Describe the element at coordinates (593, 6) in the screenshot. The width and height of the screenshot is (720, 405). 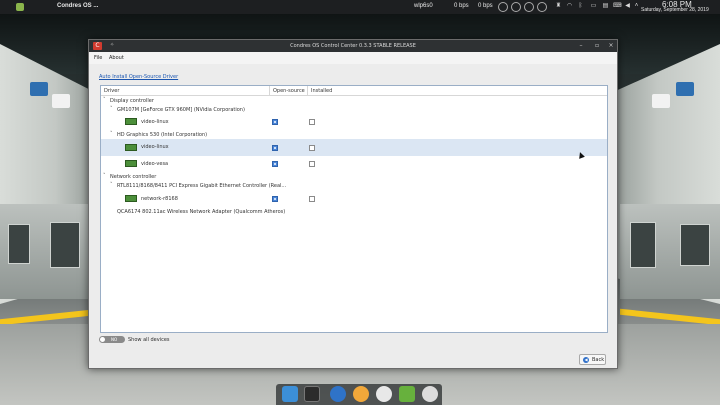
I see `battery-icon: ▭` at that location.